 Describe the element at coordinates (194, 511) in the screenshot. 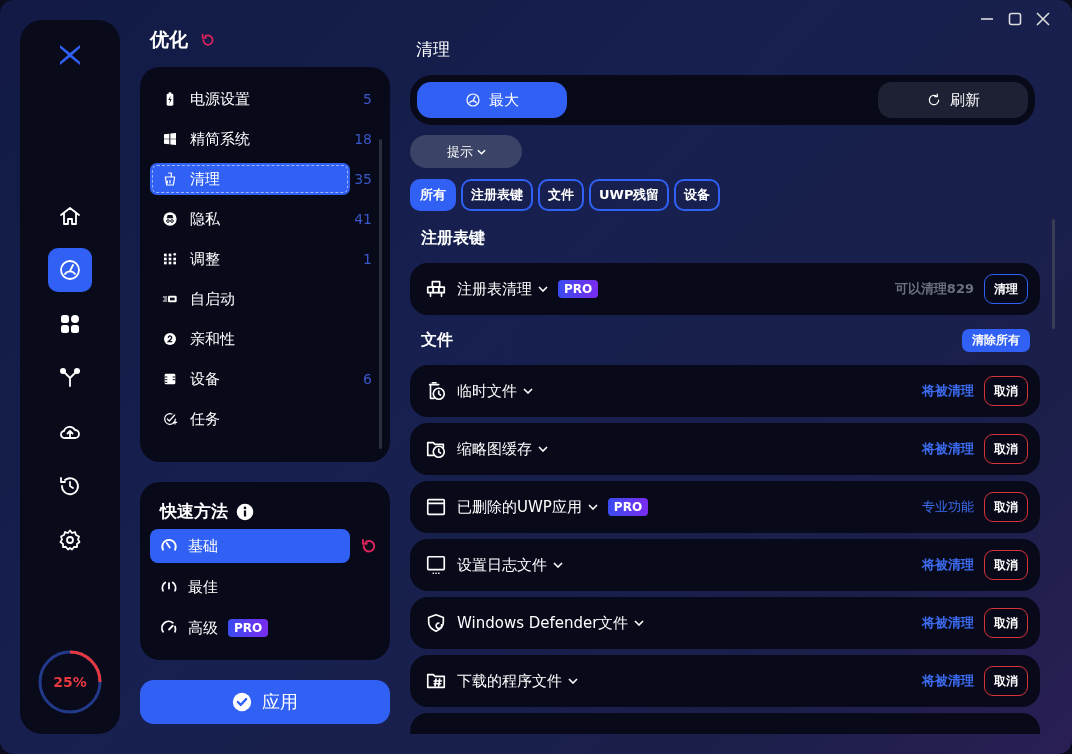

I see `panel-title: 快速方法` at that location.